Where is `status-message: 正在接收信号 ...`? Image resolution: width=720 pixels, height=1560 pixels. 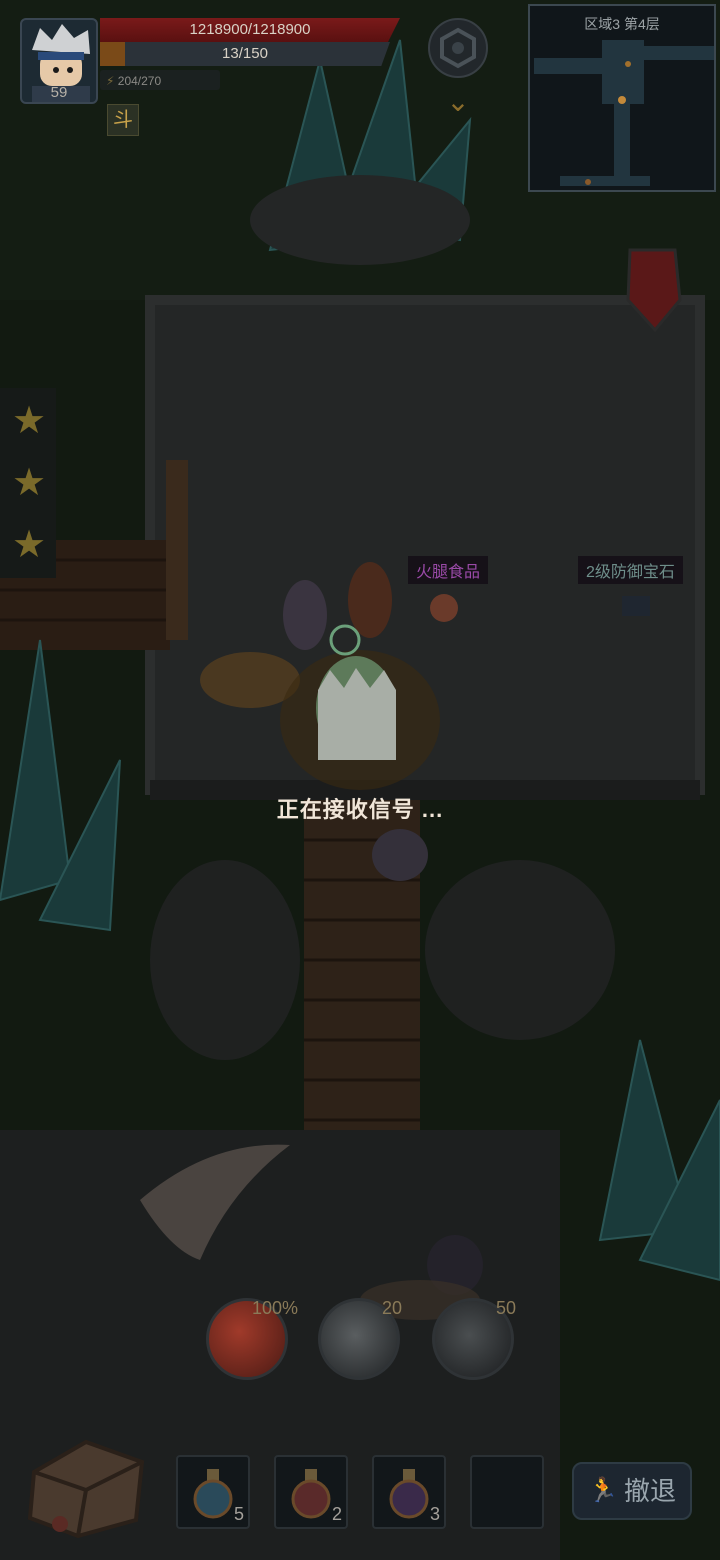
status-message: 正在接收信号 ... is located at coordinates (360, 809).